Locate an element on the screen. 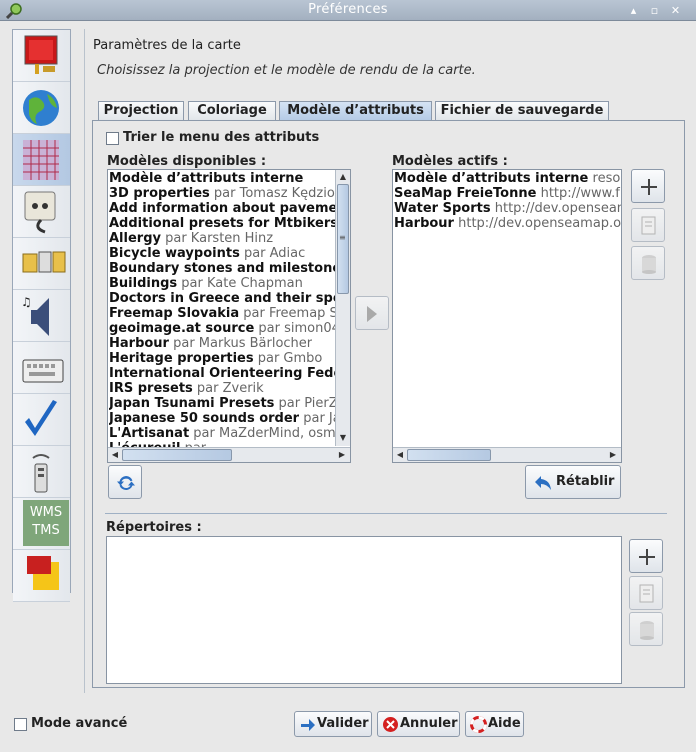 Image resolution: width=696 pixels, height=752 pixels. tab-modele-attributs: Modèle d’attributs is located at coordinates (355, 110).